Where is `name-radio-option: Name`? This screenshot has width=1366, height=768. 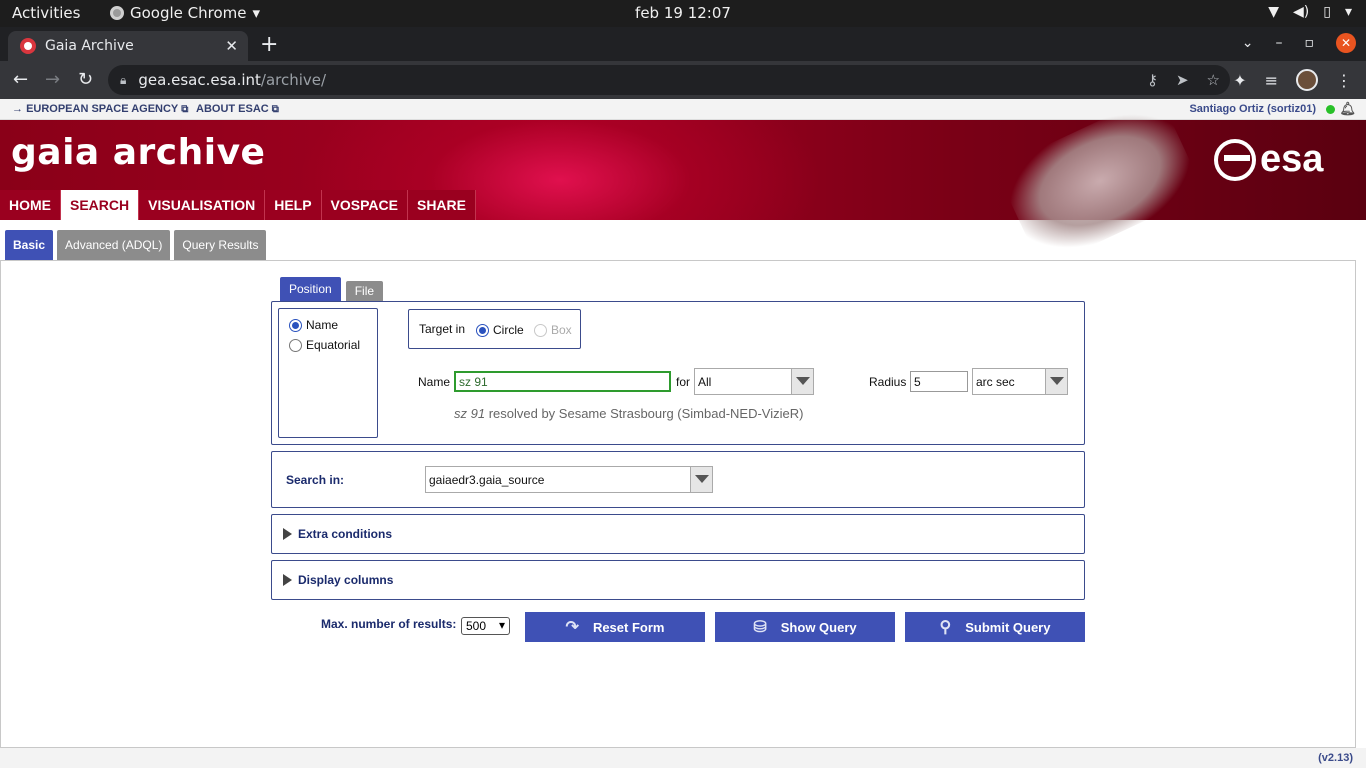 name-radio-option: Name is located at coordinates (313, 325).